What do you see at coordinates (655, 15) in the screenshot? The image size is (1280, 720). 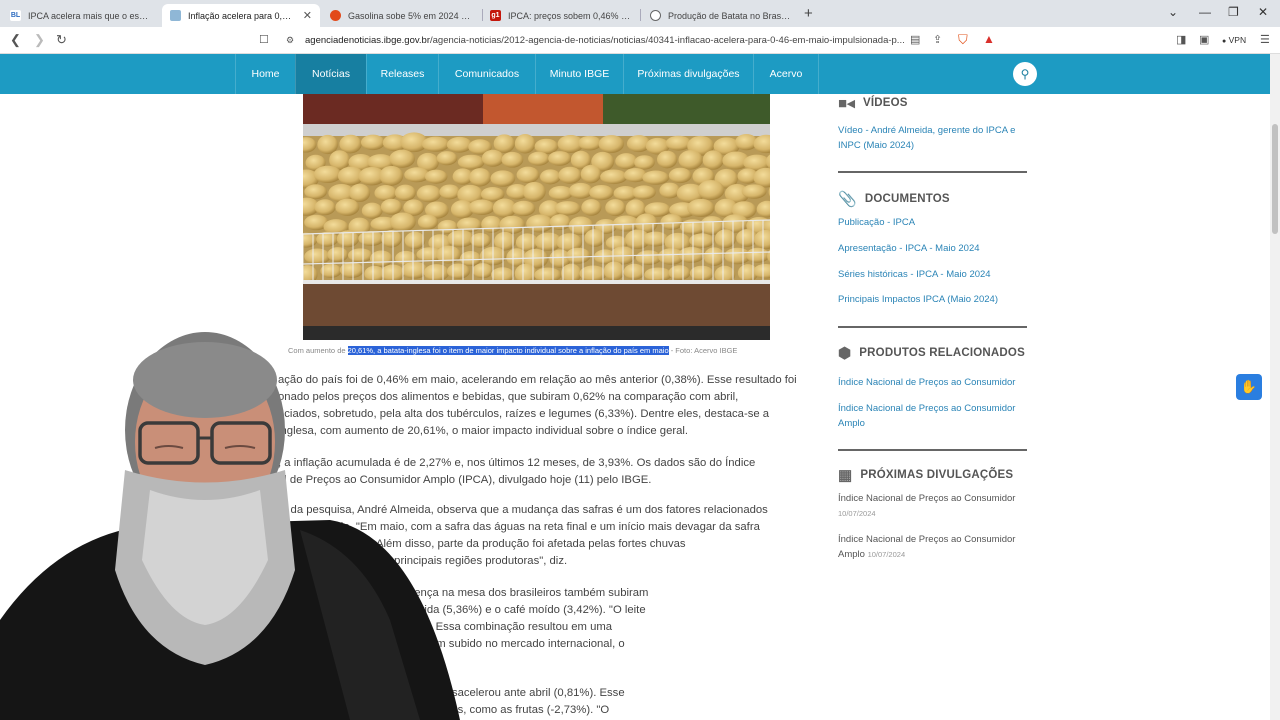 I see `globe-icon` at bounding box center [655, 15].